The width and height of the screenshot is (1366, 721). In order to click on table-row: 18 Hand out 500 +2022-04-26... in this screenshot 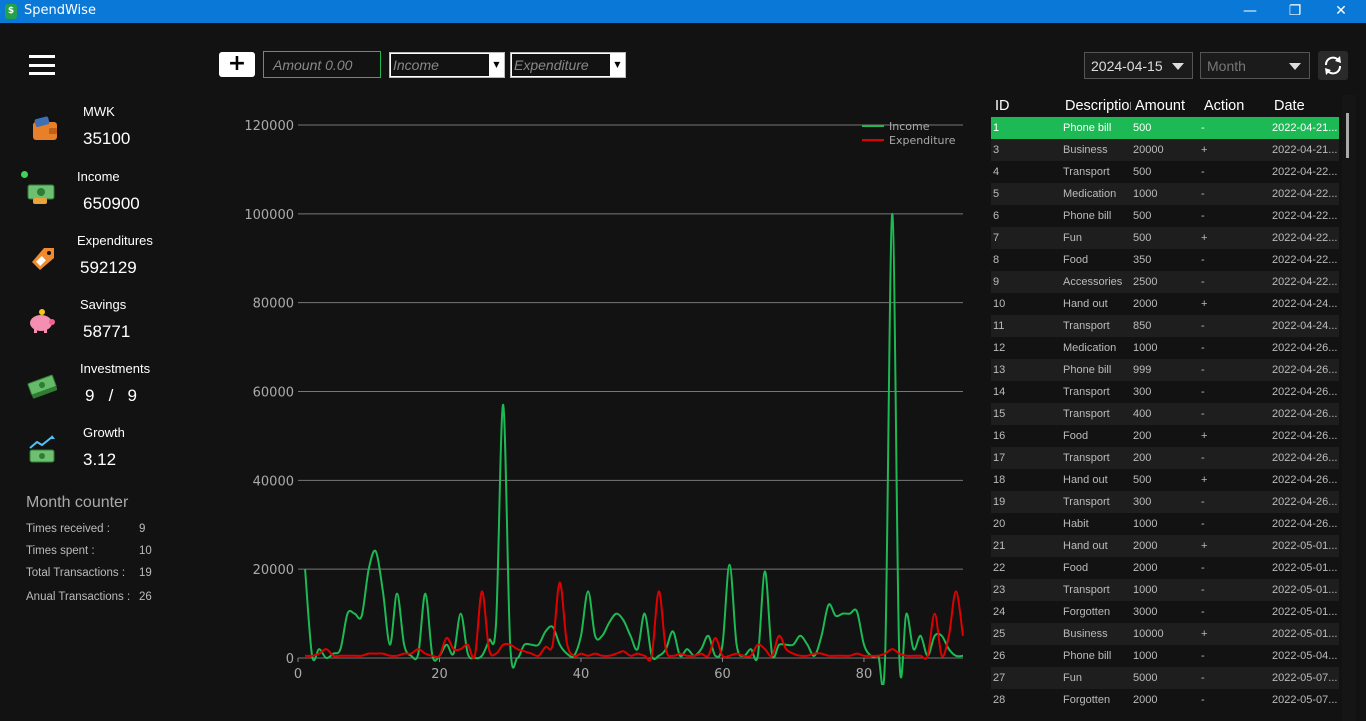, I will do `click(1165, 480)`.